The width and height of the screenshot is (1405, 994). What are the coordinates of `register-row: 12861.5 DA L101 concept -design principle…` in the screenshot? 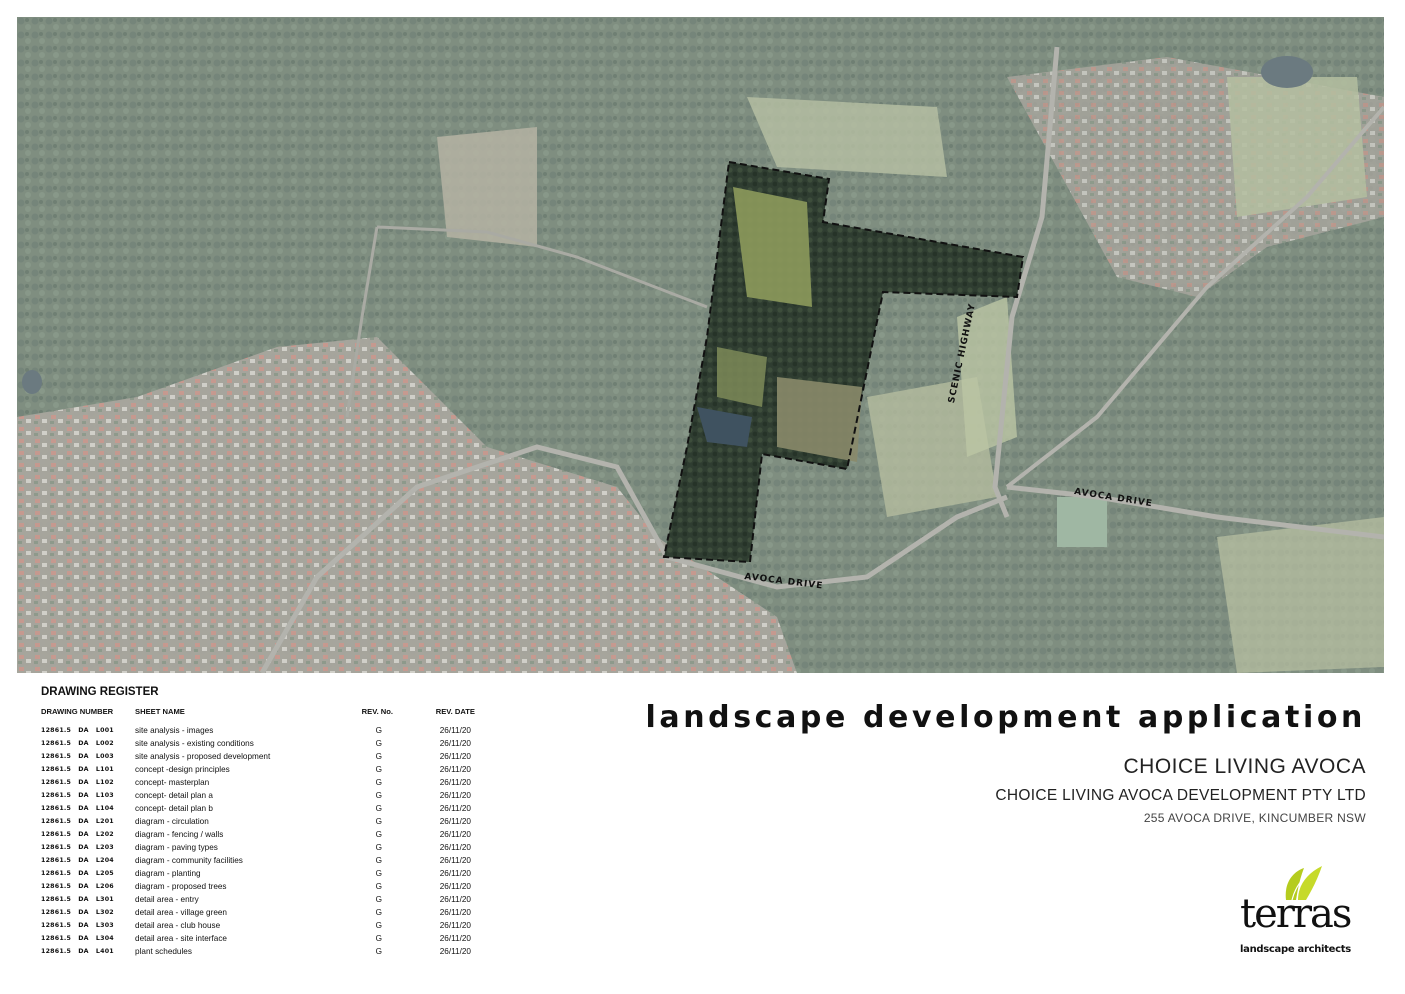 It's located at (271, 769).